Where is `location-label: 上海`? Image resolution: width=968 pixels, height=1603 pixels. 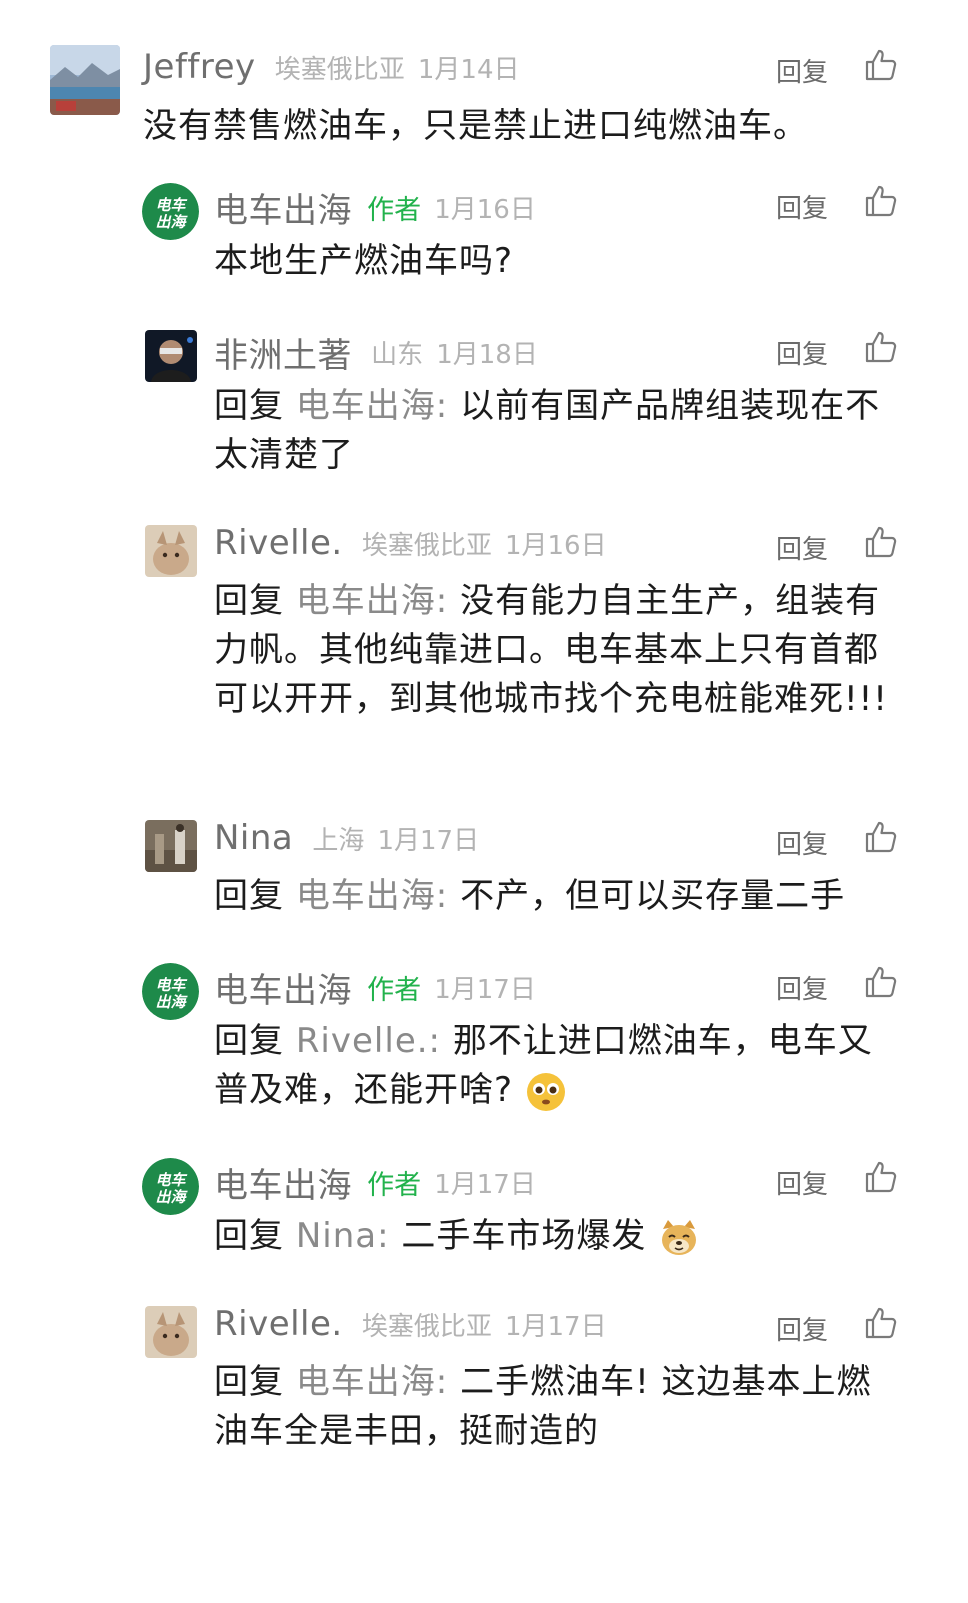 location-label: 上海 is located at coordinates (338, 840).